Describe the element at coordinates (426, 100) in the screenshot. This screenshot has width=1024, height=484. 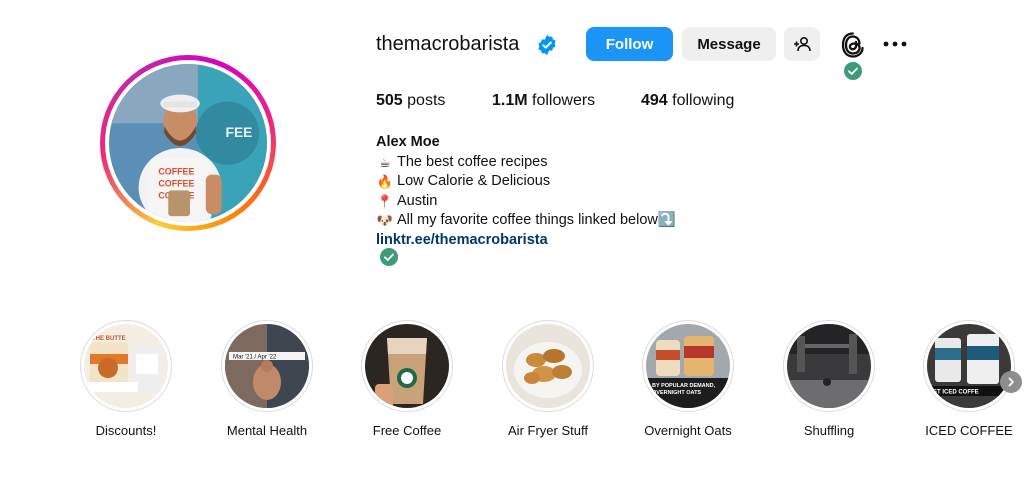
I see `posts-label: posts` at that location.